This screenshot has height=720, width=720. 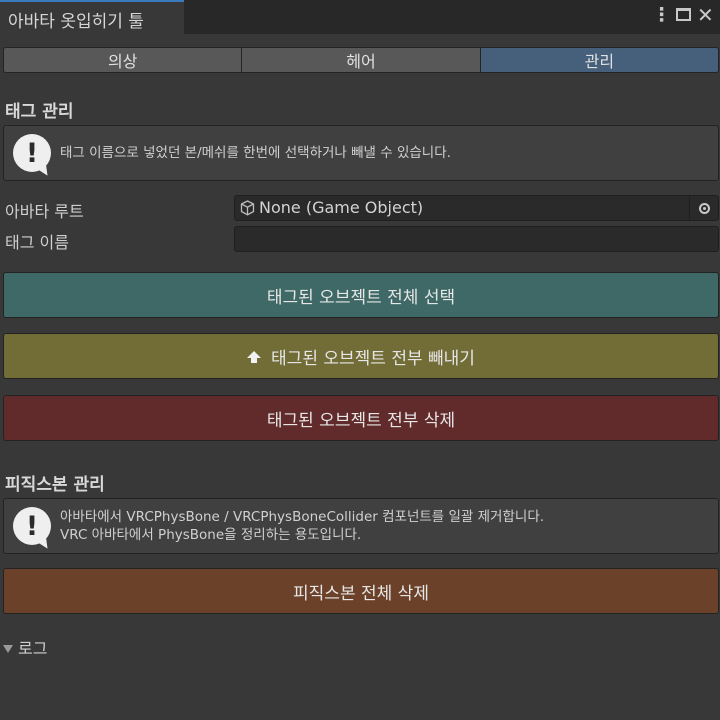 What do you see at coordinates (254, 356) in the screenshot?
I see `up-arrow-icon` at bounding box center [254, 356].